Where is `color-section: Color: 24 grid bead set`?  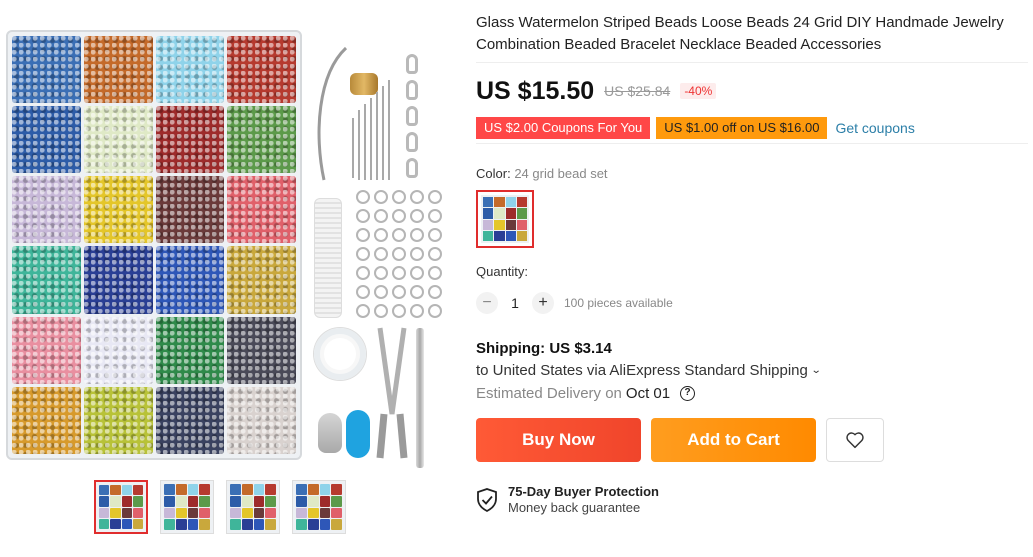
color-section: Color: 24 grid bead set is located at coordinates (752, 207).